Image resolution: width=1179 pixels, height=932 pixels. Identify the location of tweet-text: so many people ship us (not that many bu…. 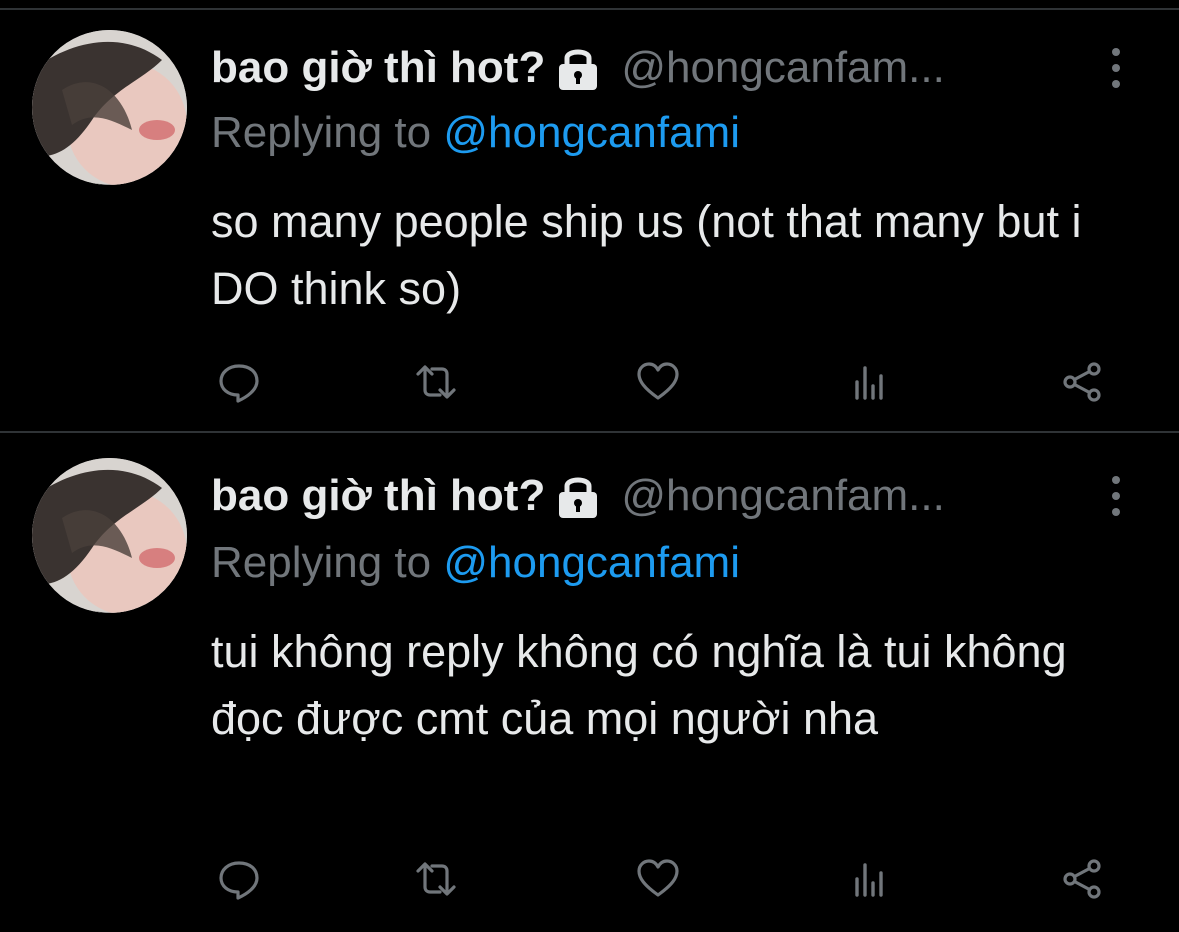
(646, 255).